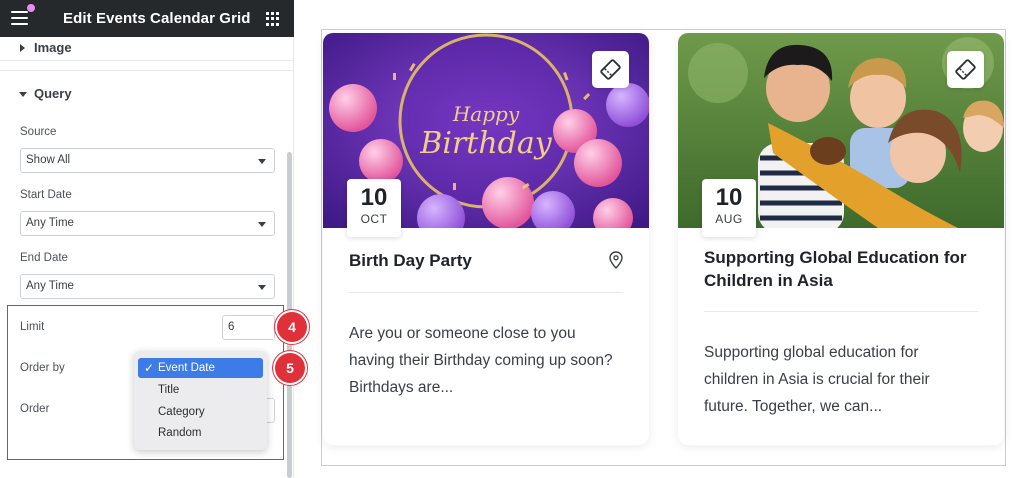  What do you see at coordinates (31, 8) in the screenshot?
I see `notification-dot` at bounding box center [31, 8].